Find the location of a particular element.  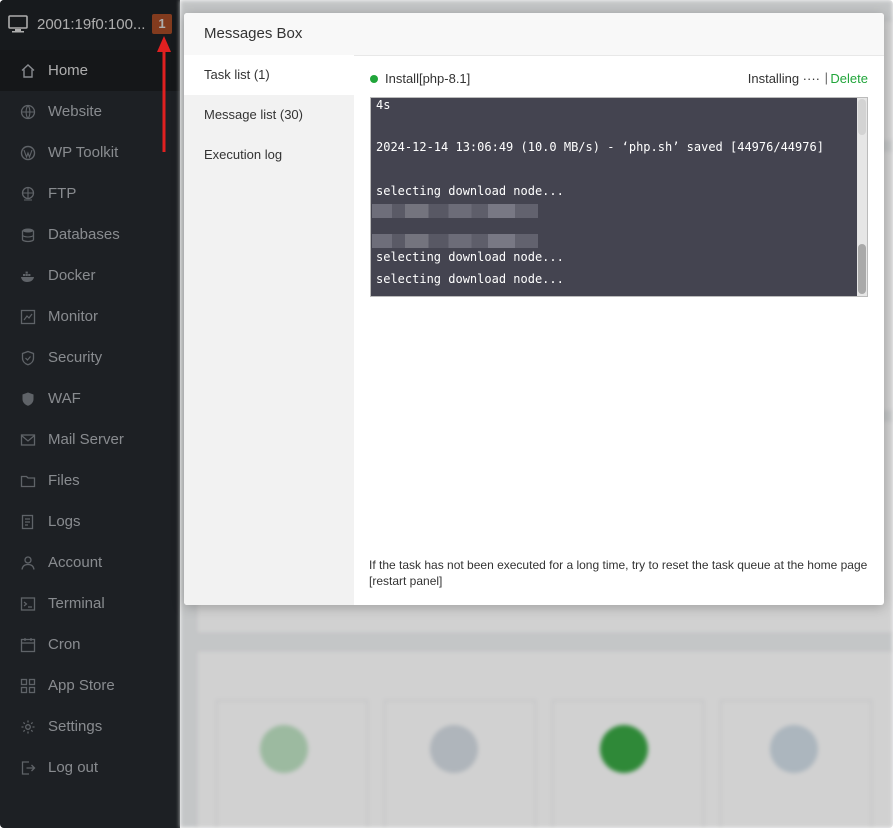

sidebar-item-label: Home is located at coordinates (68, 70).